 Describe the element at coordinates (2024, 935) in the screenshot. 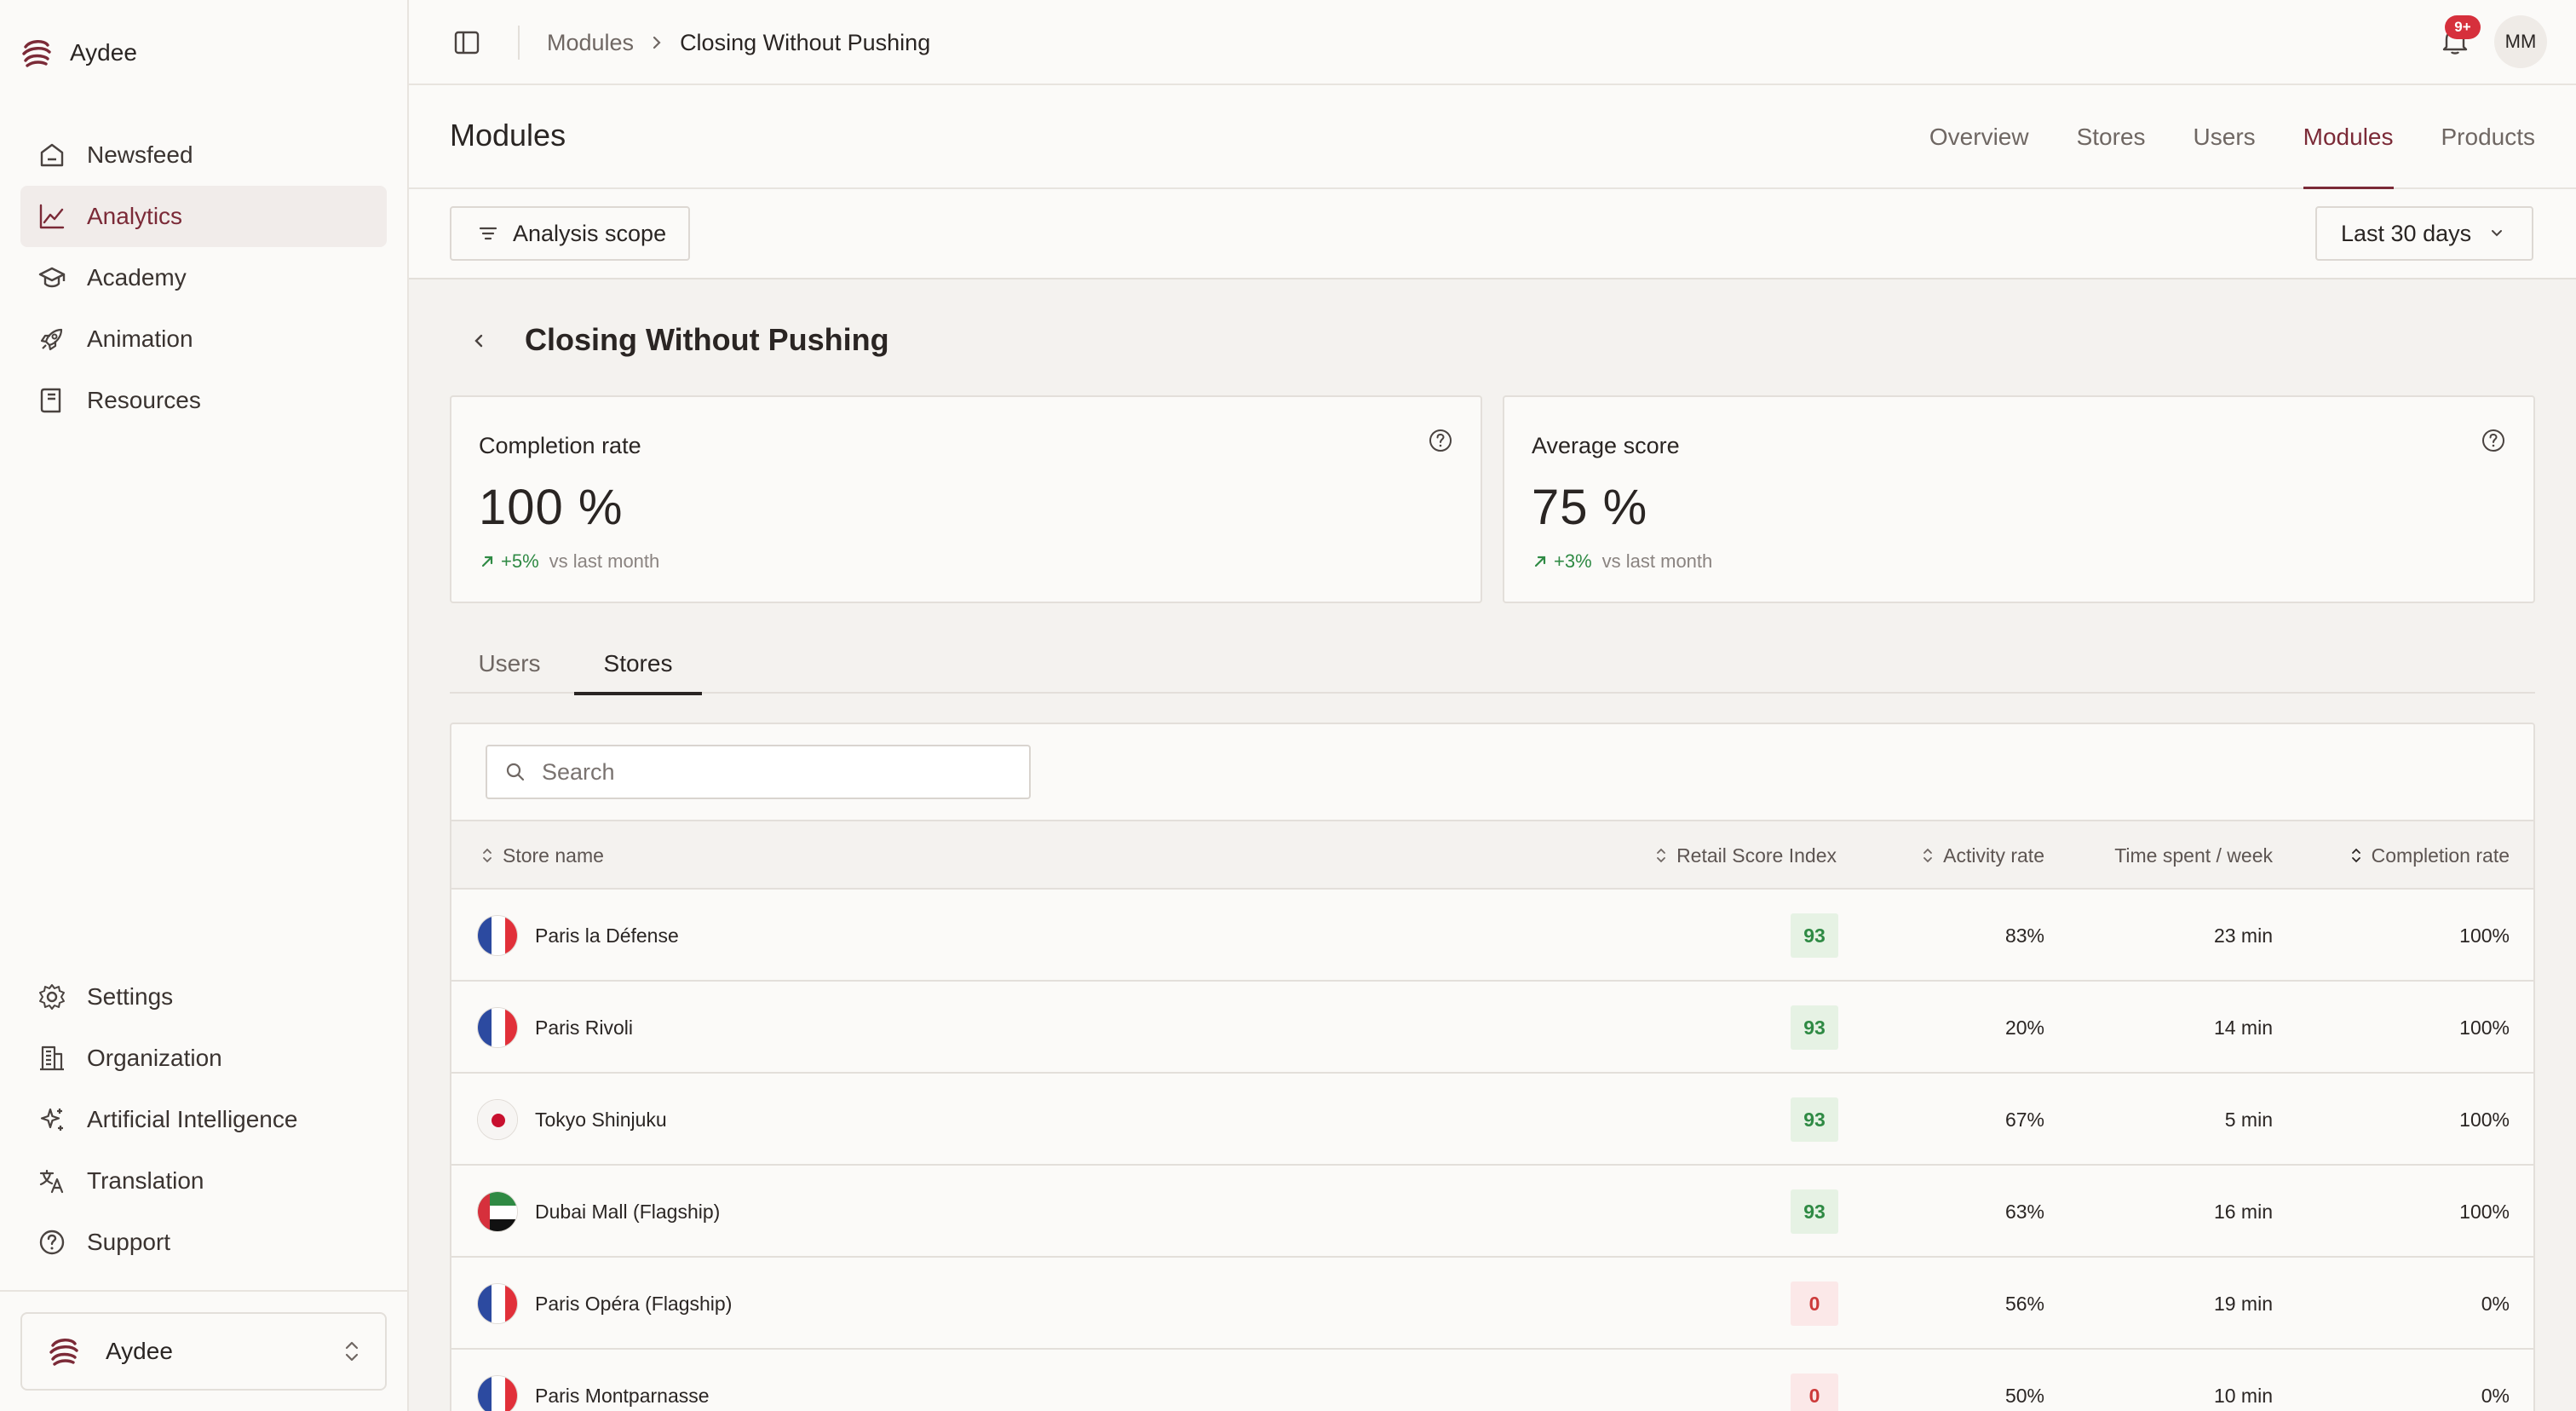

I see `activity-rate-cell: 83%` at that location.